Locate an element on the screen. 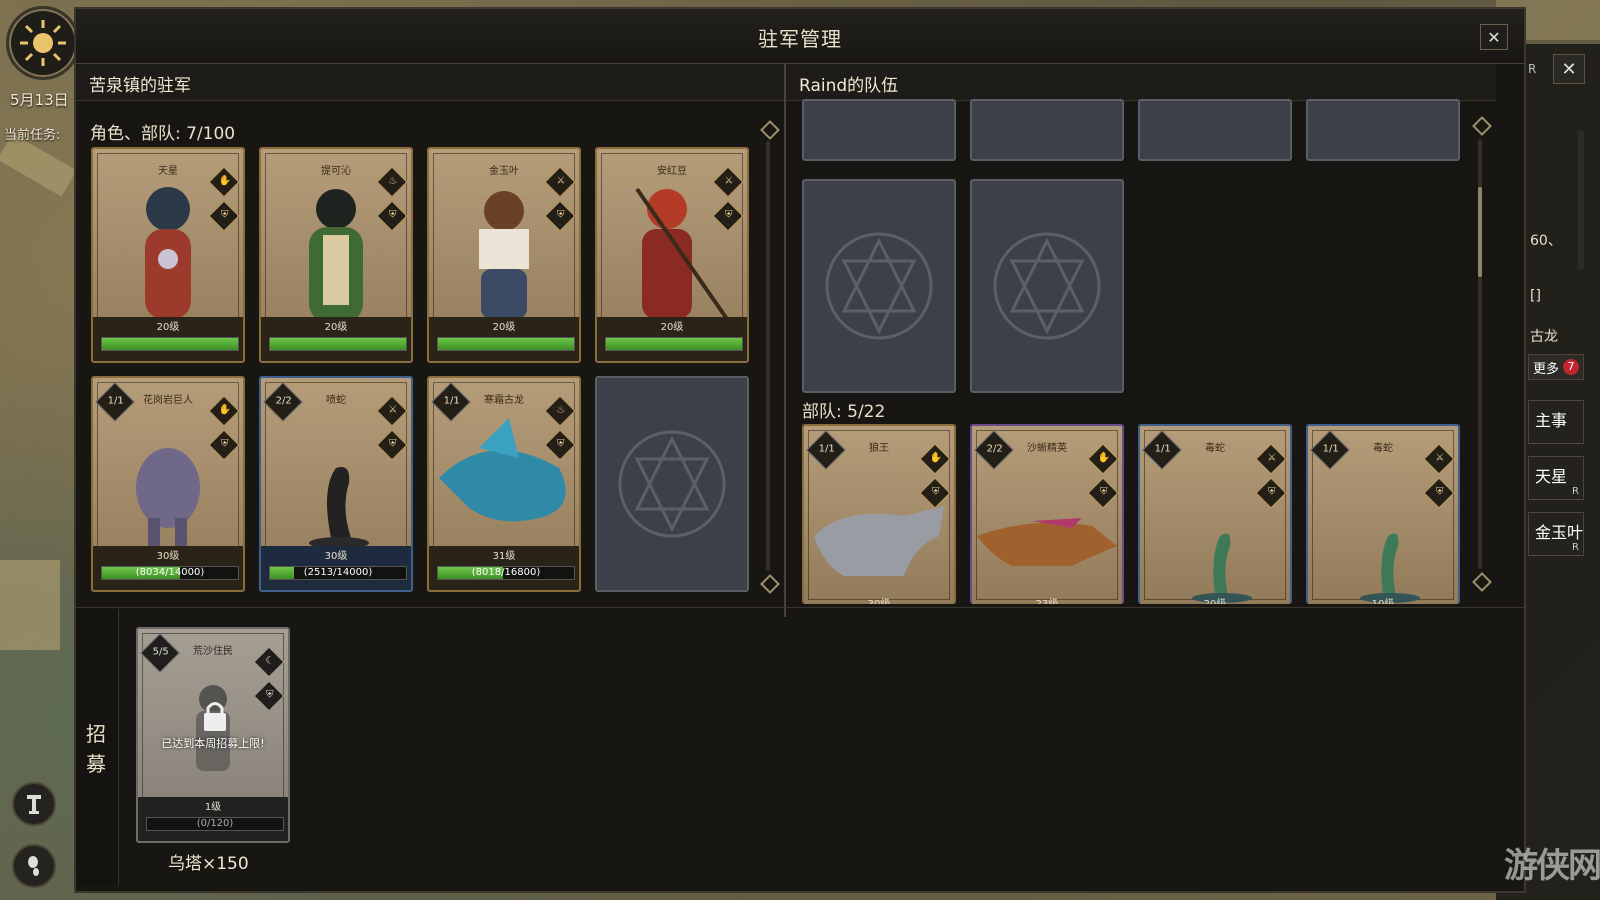  dialog-title: 驻军管理 is located at coordinates (800, 39).